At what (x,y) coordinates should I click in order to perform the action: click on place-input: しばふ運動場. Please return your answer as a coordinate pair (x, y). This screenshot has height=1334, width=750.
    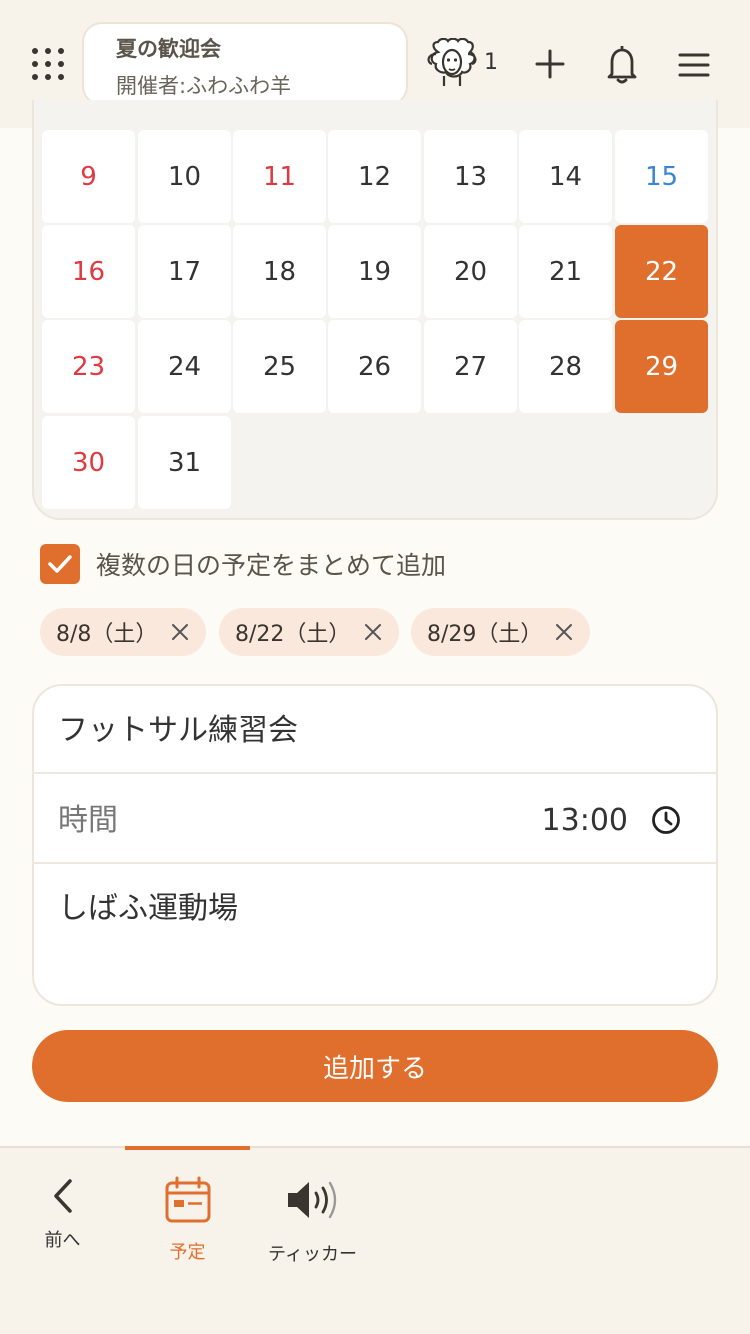
    Looking at the image, I should click on (148, 909).